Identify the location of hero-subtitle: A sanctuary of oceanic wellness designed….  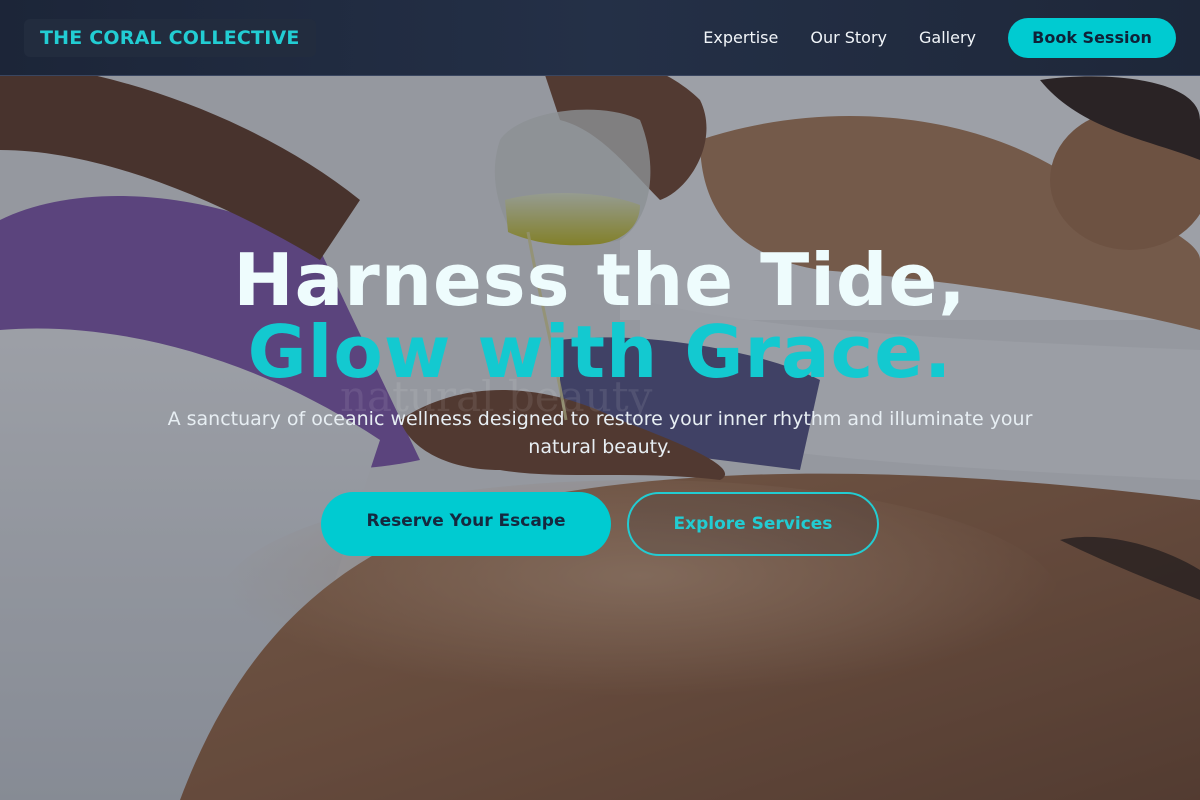
(600, 433).